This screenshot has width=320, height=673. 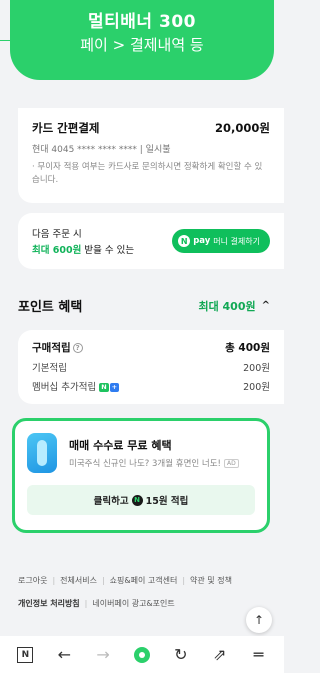 What do you see at coordinates (32, 580) in the screenshot?
I see `footer-link-logout: 로그아웃` at bounding box center [32, 580].